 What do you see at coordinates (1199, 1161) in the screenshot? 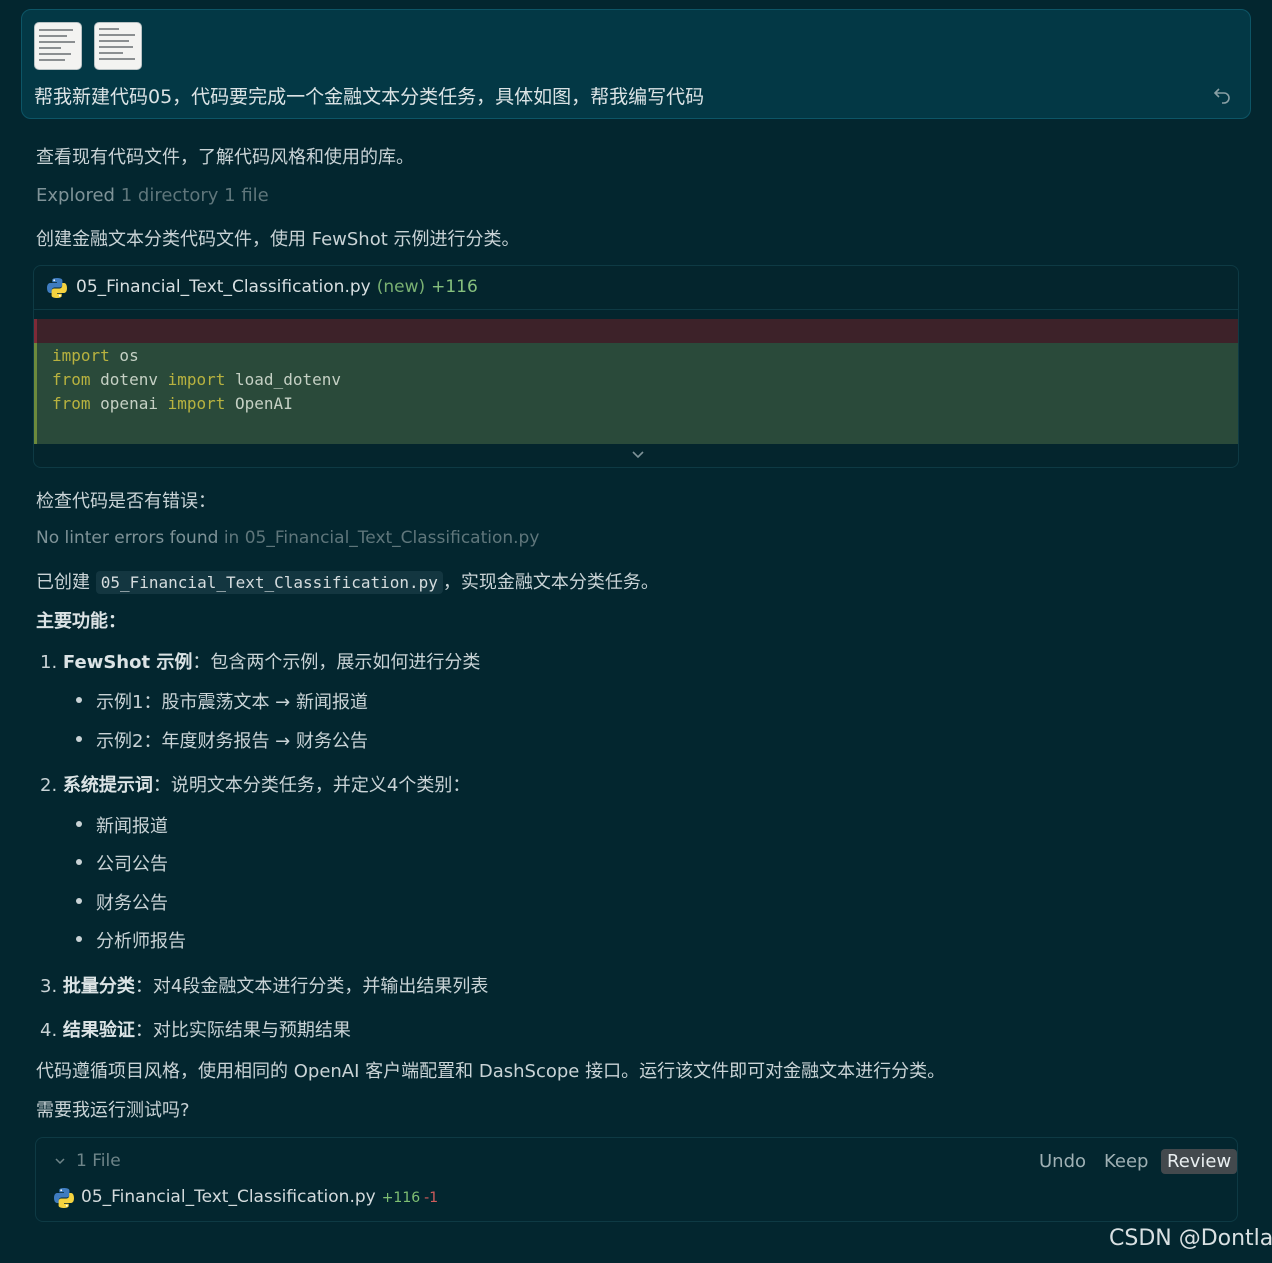
I see `review-button: Review` at bounding box center [1199, 1161].